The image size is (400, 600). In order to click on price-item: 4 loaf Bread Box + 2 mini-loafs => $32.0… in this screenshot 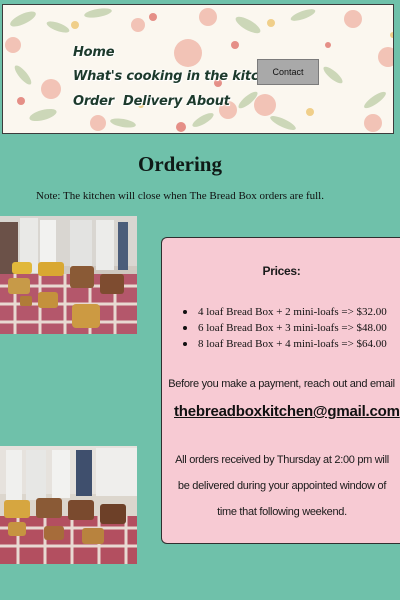, I will do `click(274, 312)`.